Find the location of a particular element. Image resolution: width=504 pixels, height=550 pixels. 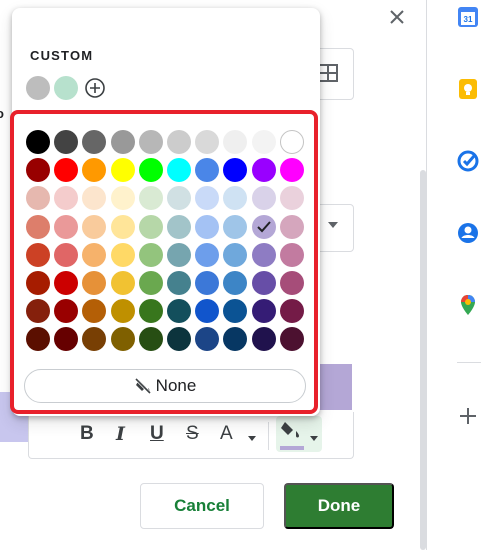

done-button: Done is located at coordinates (339, 506).